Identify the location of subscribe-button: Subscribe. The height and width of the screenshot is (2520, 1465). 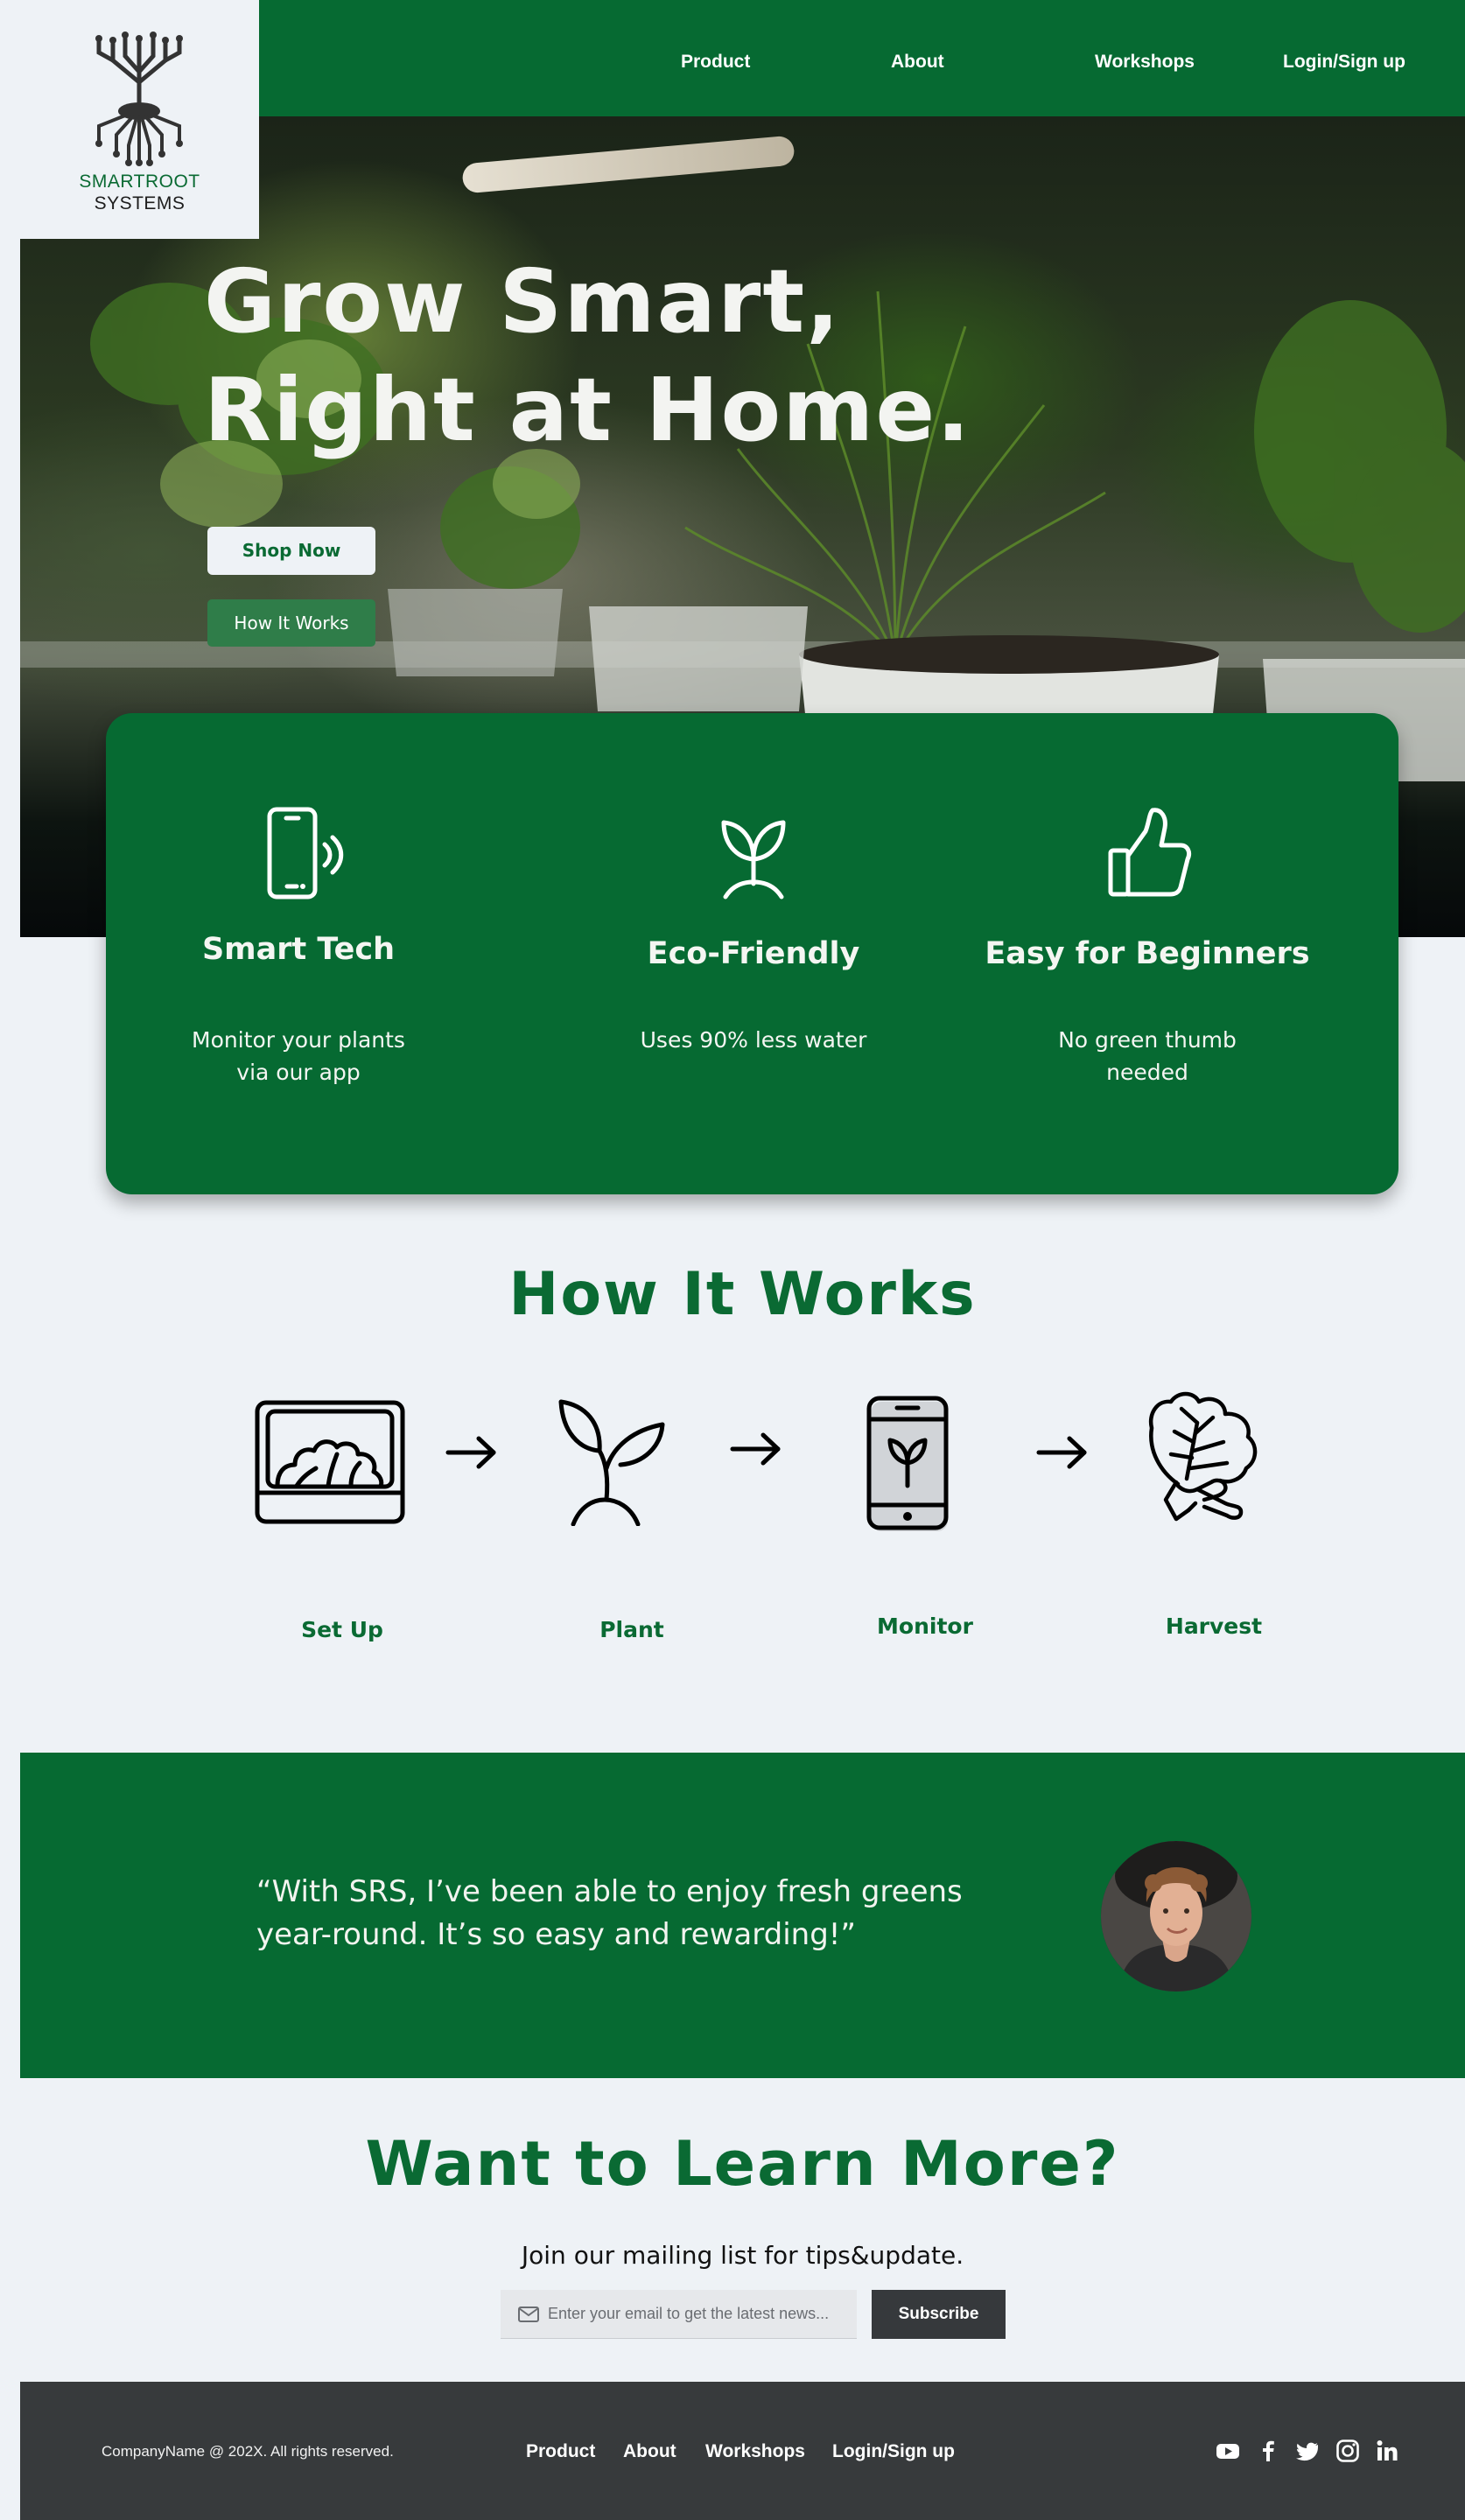
(939, 2314).